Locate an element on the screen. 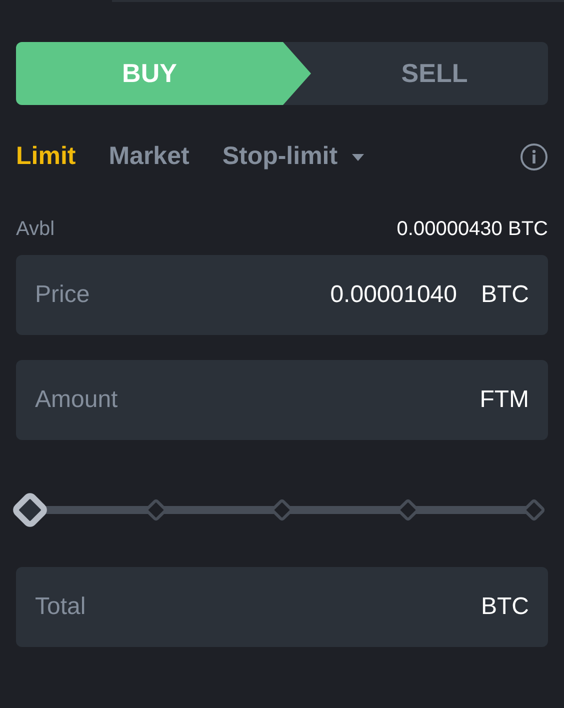  placeholder-text: Total is located at coordinates (60, 607).